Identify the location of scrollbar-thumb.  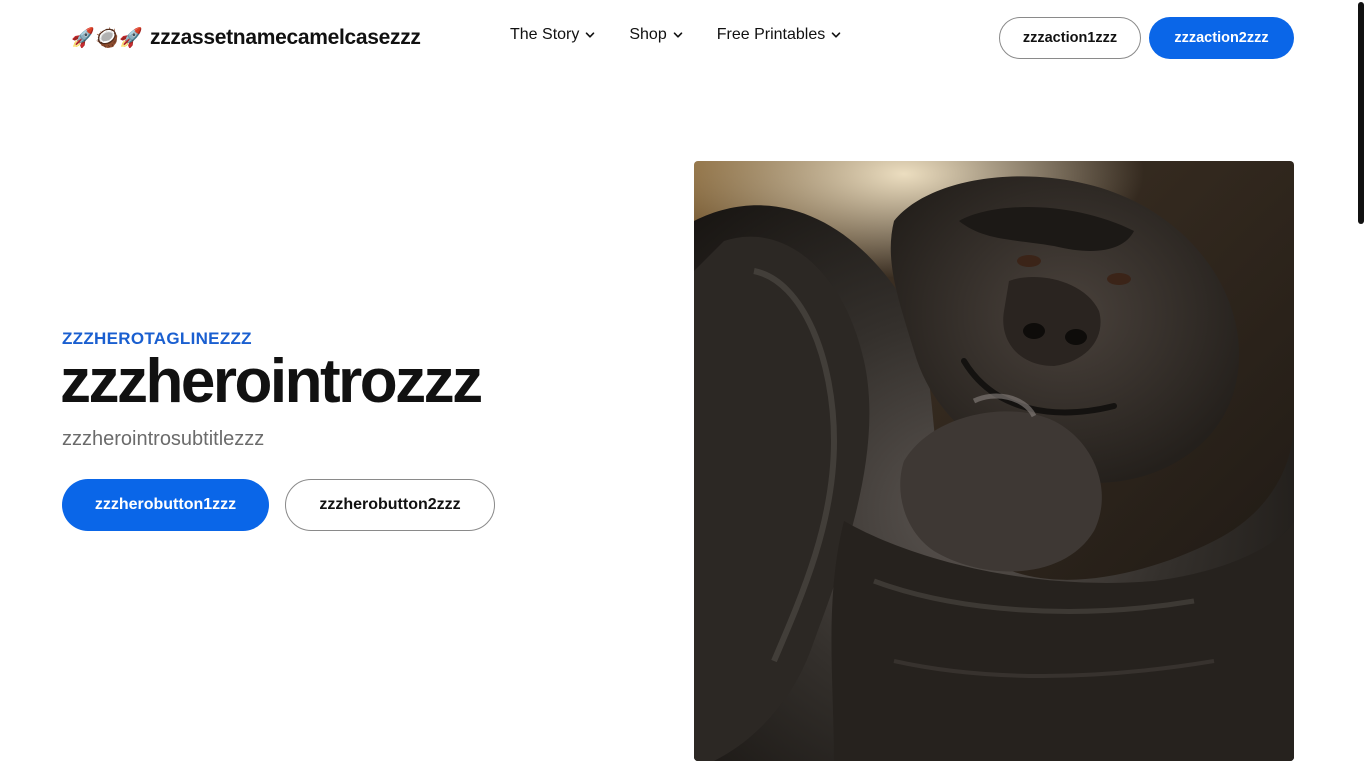
(1361, 113).